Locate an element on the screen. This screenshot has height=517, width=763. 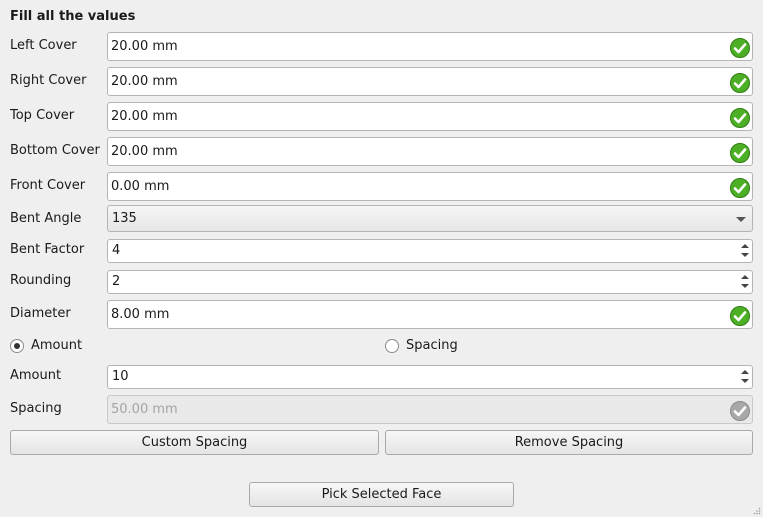
spacing-value: 50.00 mm is located at coordinates (144, 409).